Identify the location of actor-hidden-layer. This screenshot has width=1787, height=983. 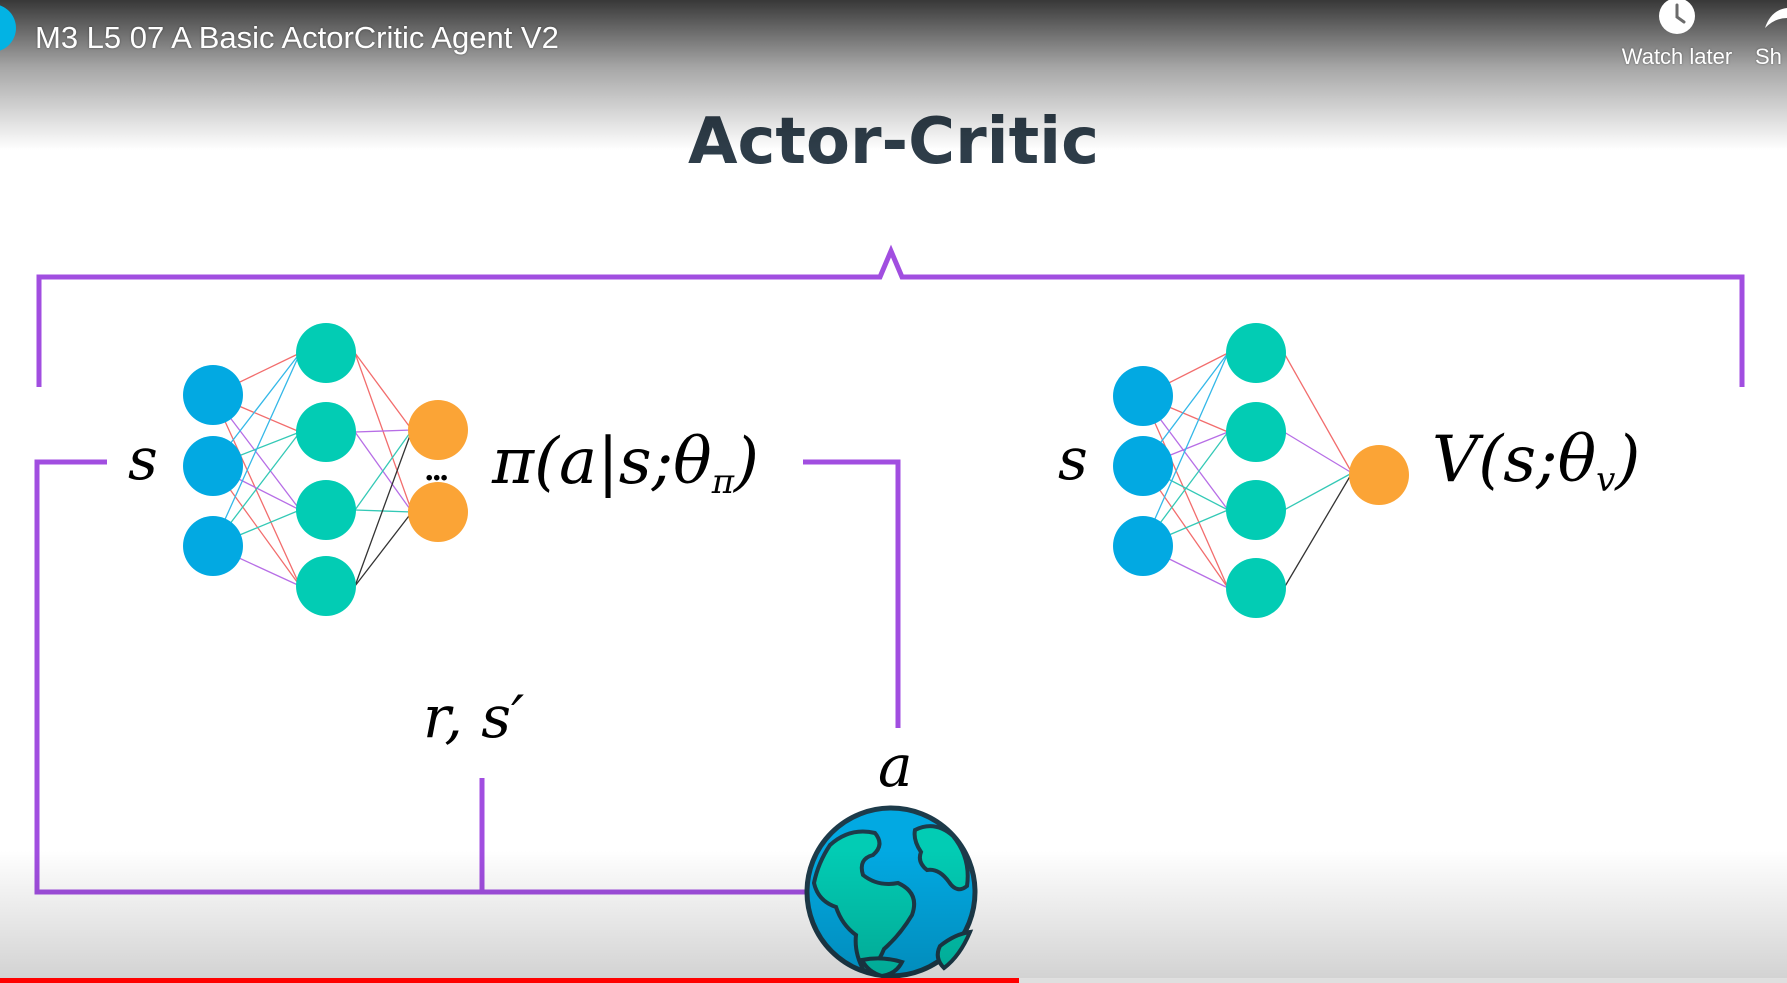
(326, 469).